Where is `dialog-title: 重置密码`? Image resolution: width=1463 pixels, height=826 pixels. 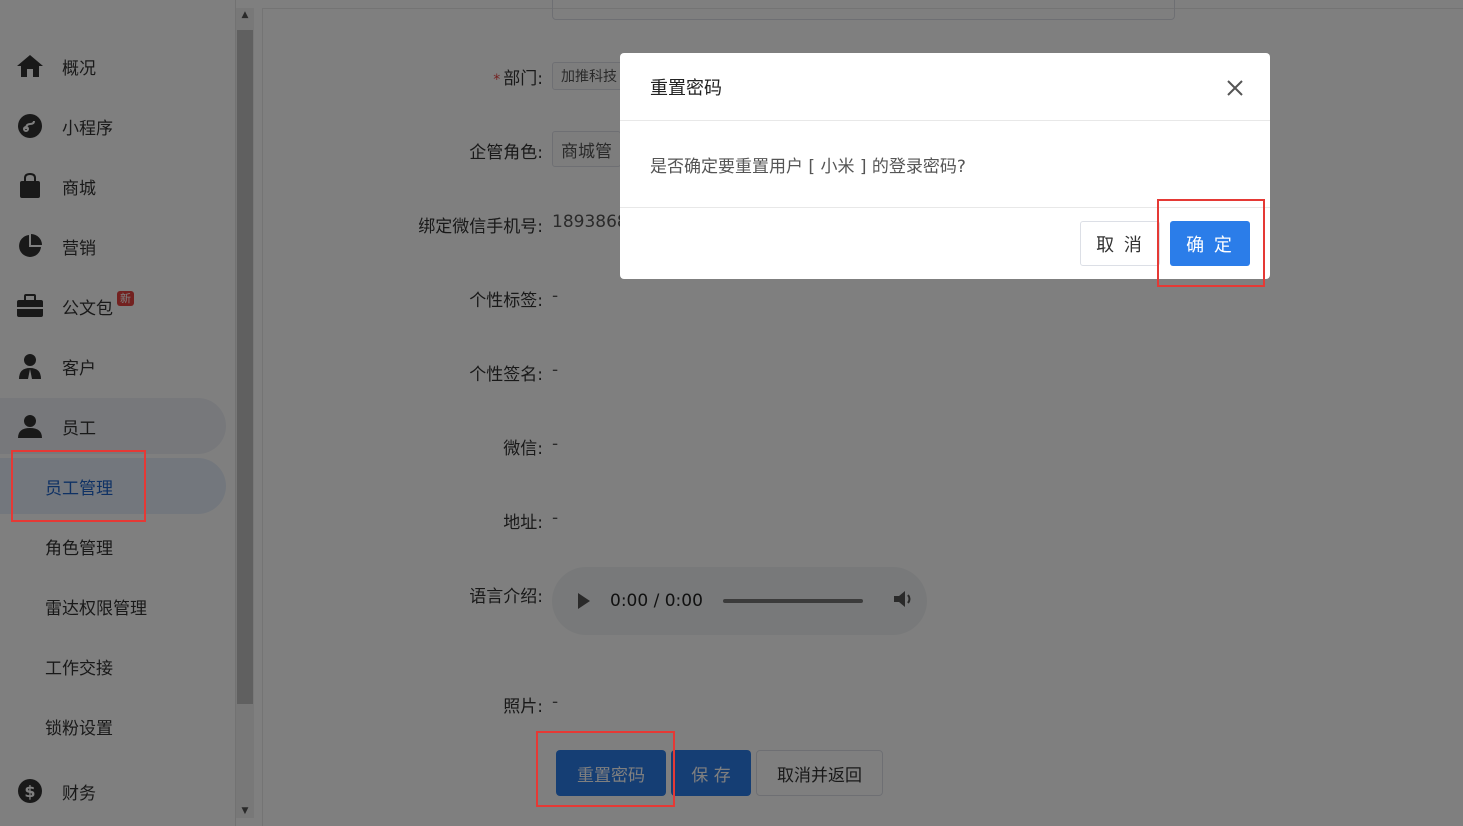 dialog-title: 重置密码 is located at coordinates (945, 87).